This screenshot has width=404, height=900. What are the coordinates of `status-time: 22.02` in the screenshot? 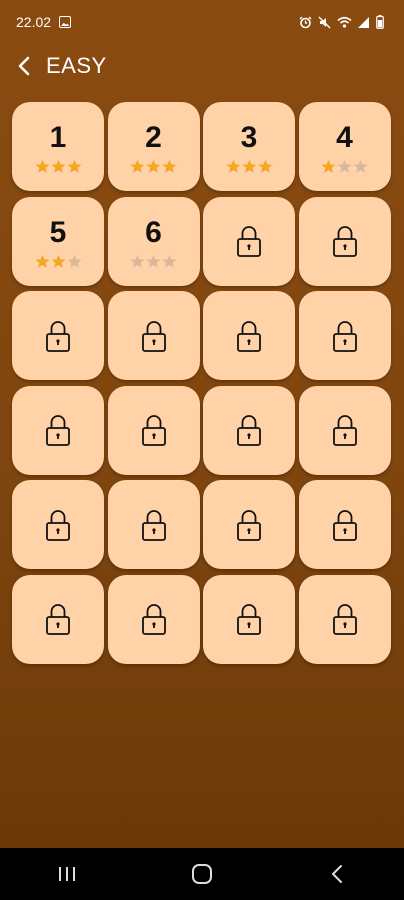 It's located at (34, 22).